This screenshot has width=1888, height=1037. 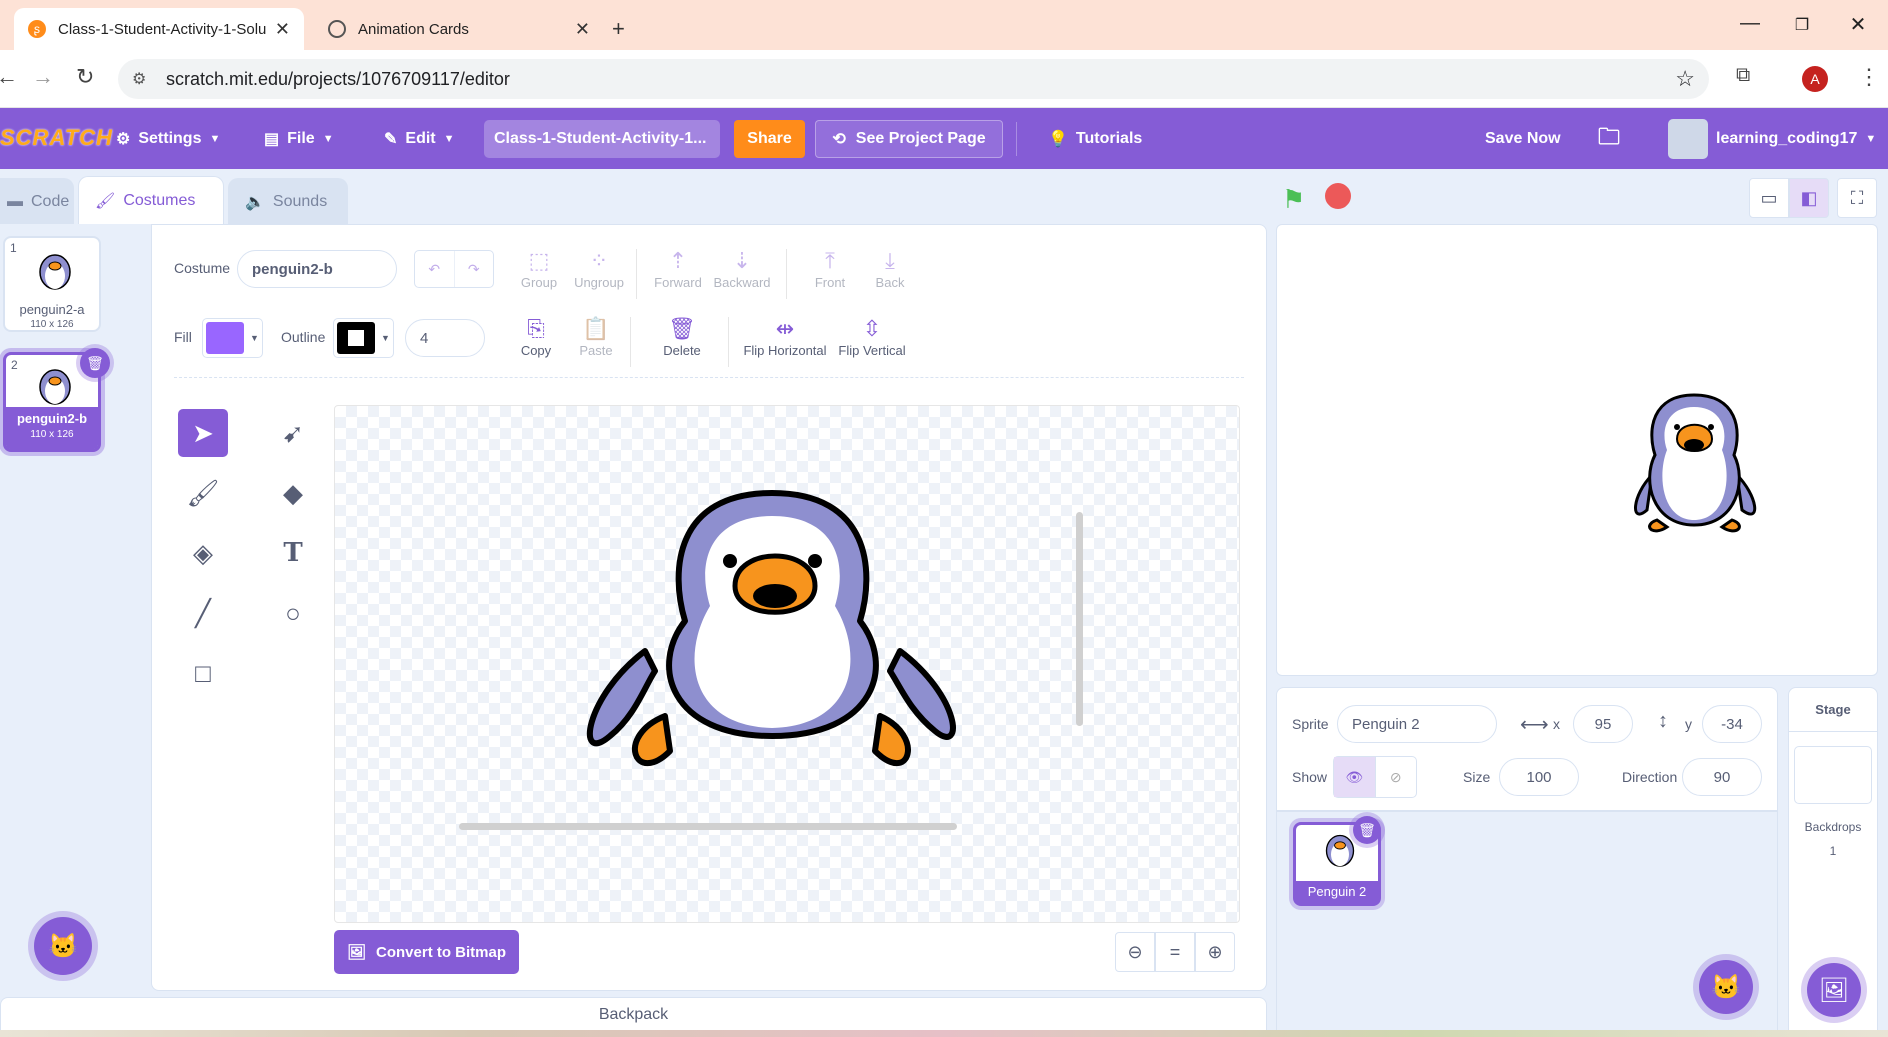 What do you see at coordinates (1577, 450) in the screenshot?
I see `stage-canvas` at bounding box center [1577, 450].